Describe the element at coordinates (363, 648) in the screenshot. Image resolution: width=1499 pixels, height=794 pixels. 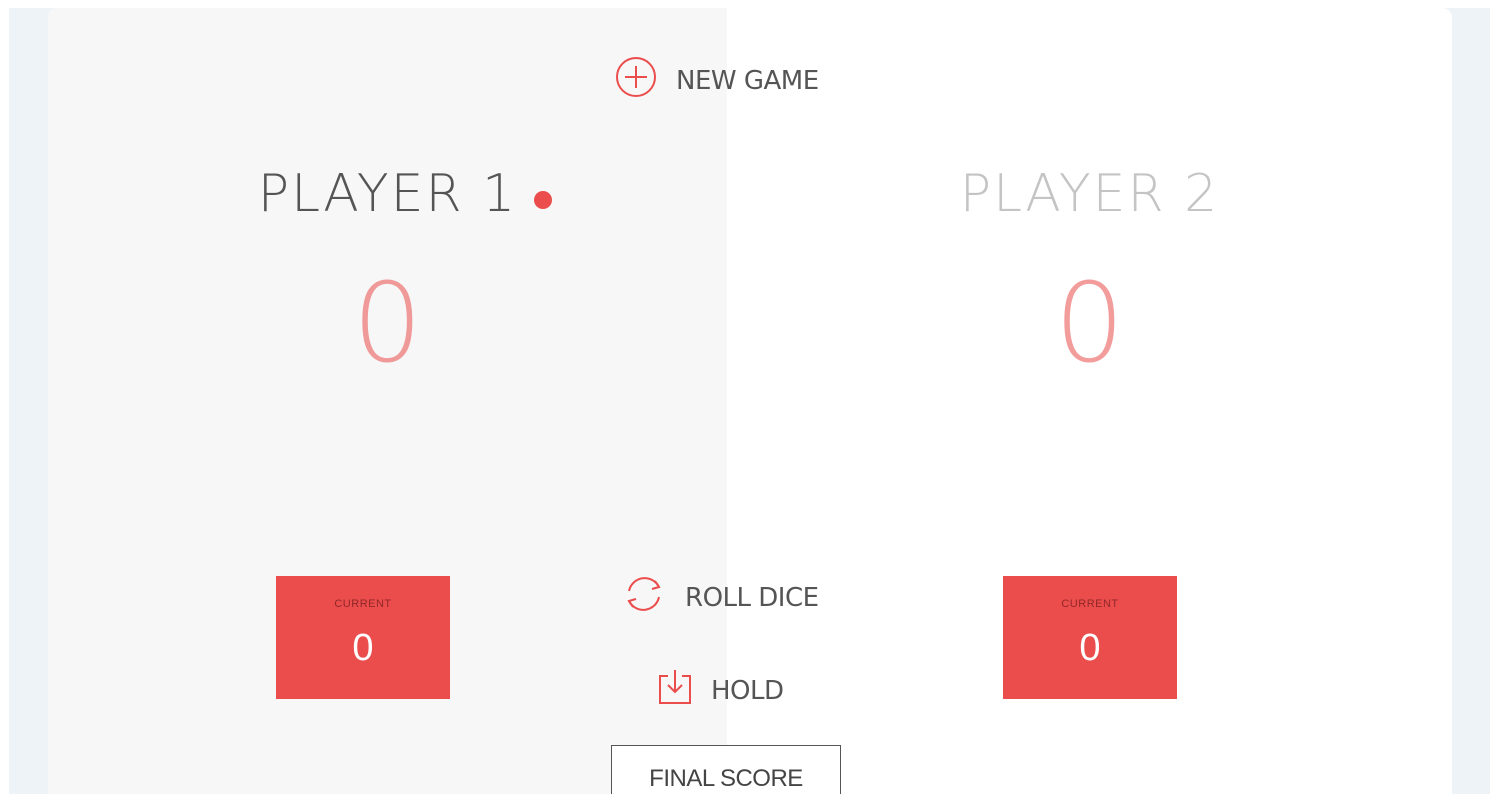
I see `player-1-current-score: 0` at that location.